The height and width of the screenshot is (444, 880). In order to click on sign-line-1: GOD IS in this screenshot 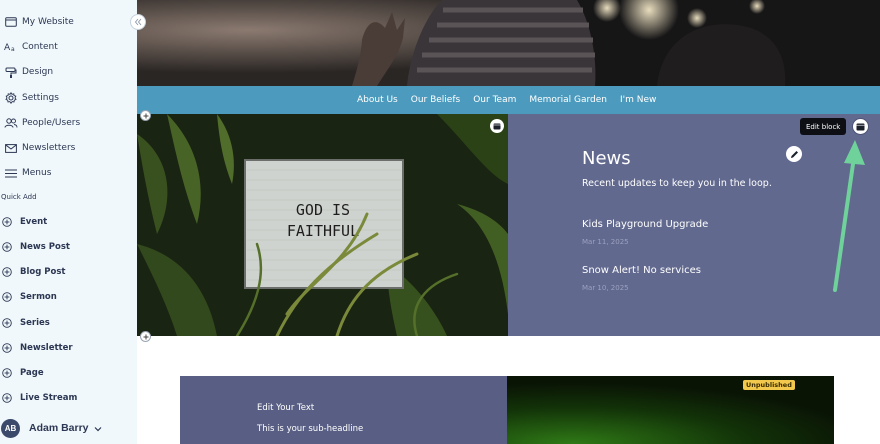, I will do `click(323, 210)`.